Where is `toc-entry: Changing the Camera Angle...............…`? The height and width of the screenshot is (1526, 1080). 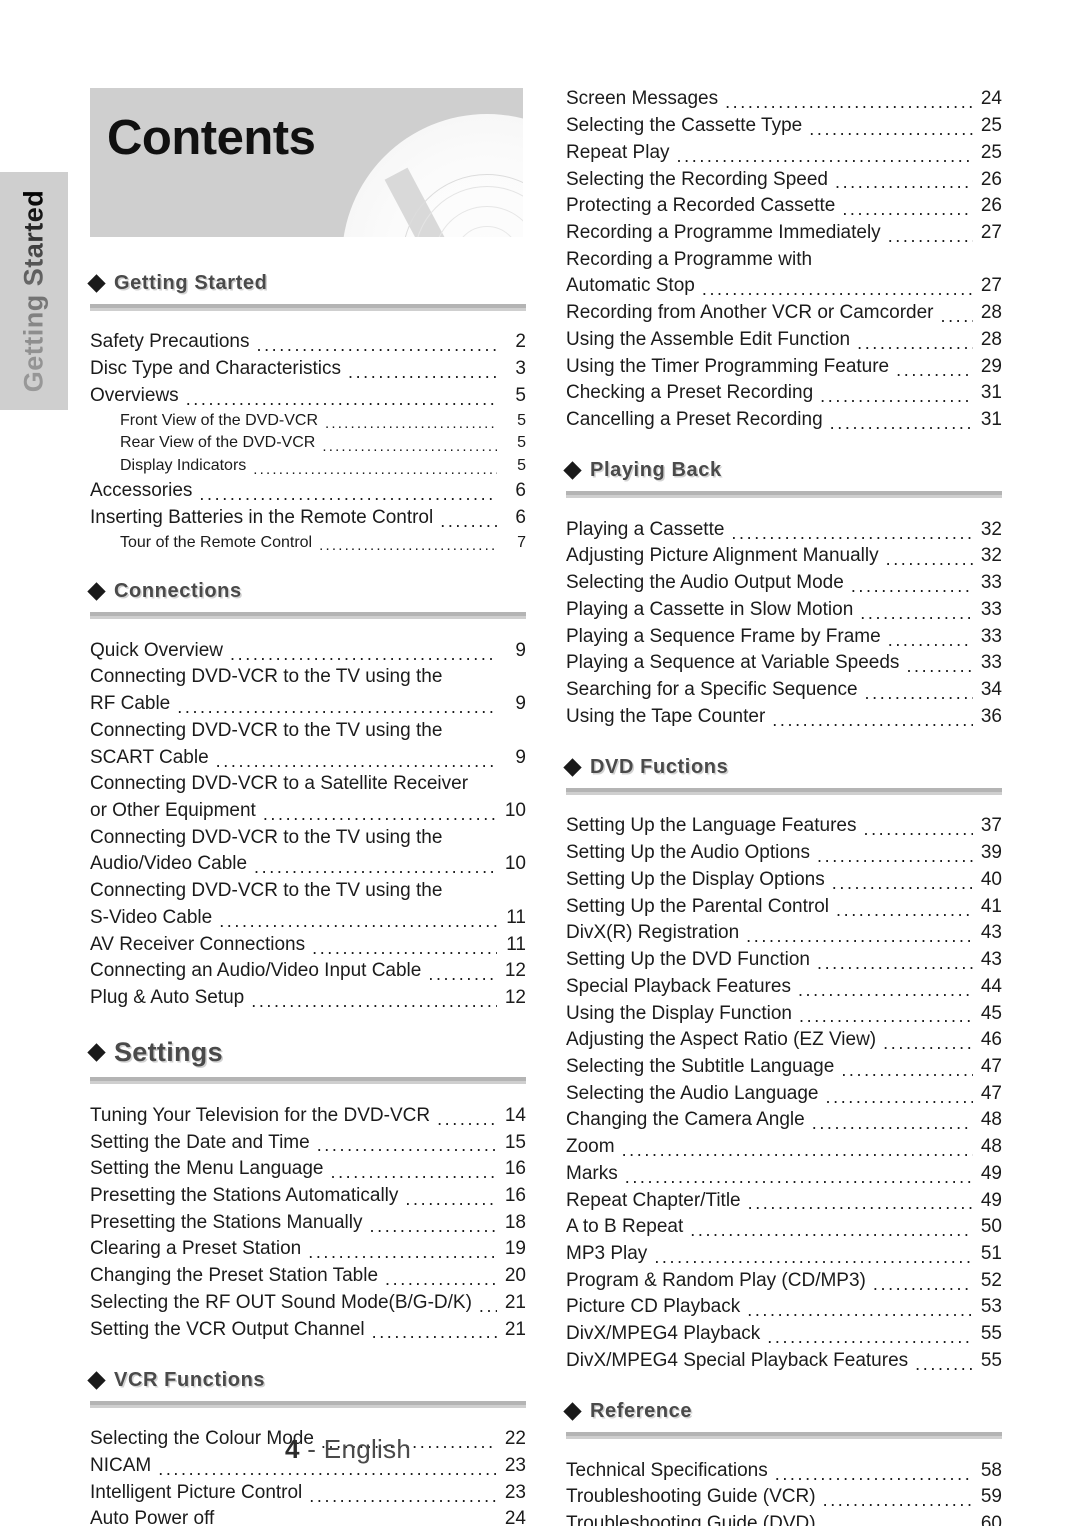 toc-entry: Changing the Camera Angle...............… is located at coordinates (784, 1120).